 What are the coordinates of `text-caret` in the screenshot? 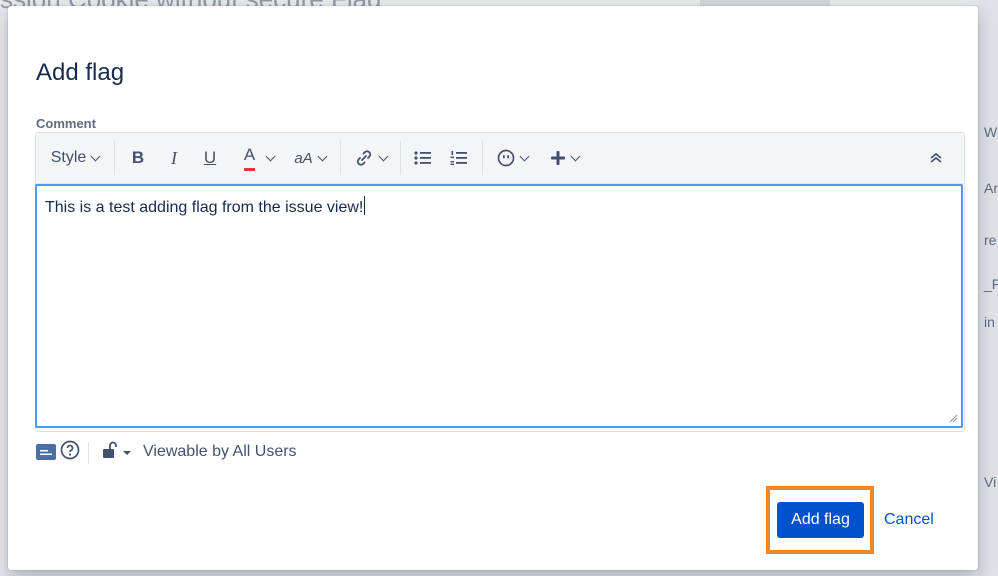 It's located at (365, 205).